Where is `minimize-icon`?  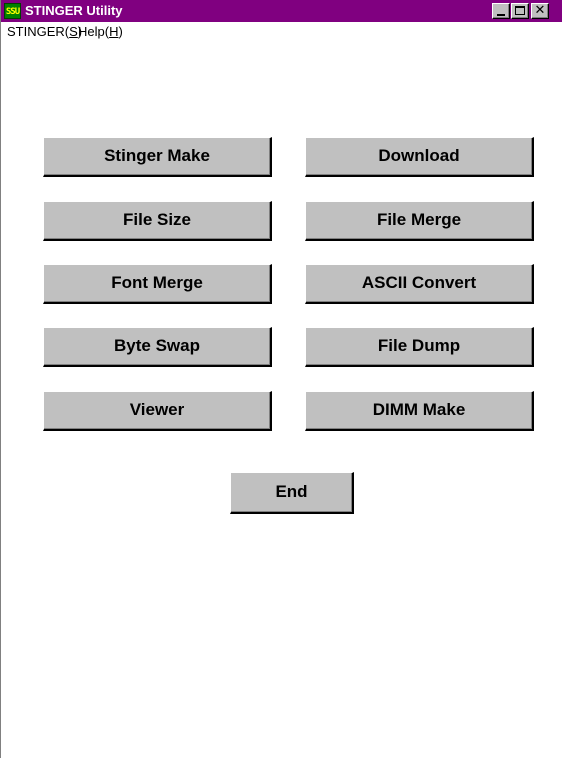 minimize-icon is located at coordinates (501, 15).